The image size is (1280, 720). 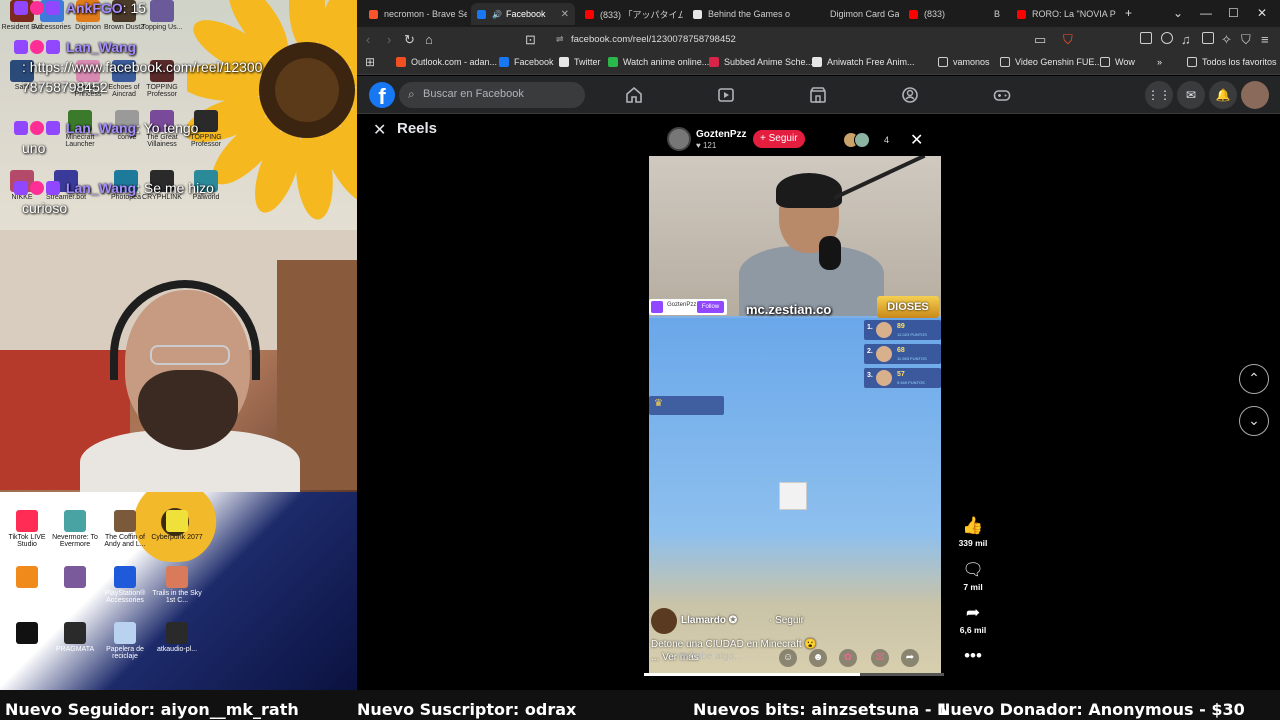 I want to click on sidebar-icon, so click(x=1208, y=38).